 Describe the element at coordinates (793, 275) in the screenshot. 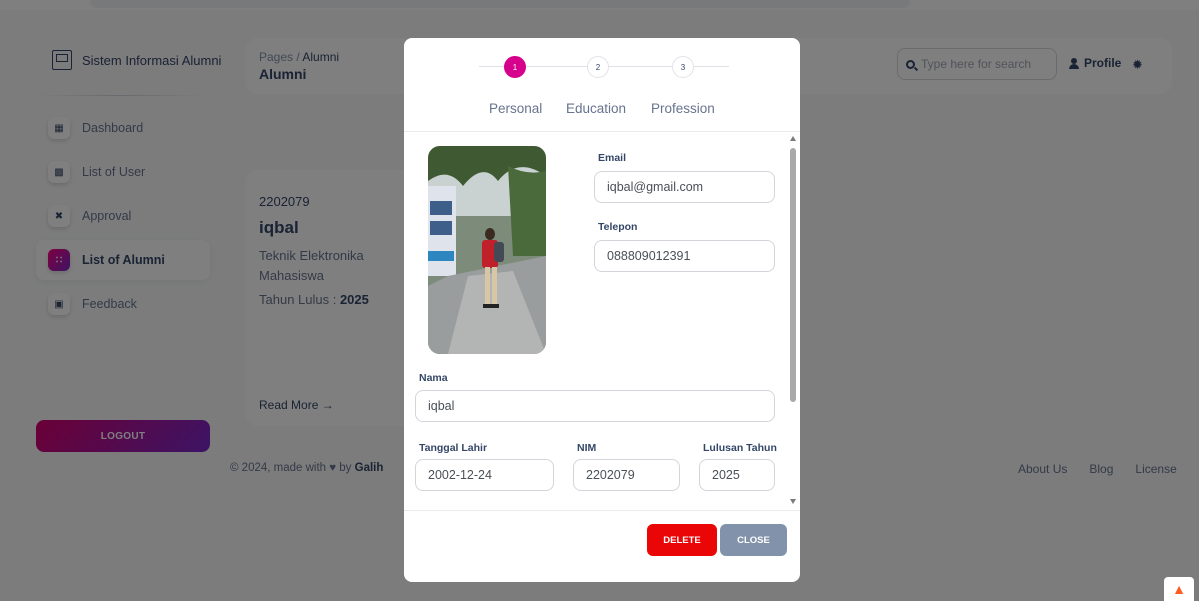

I see `scrollbar-thumb` at that location.